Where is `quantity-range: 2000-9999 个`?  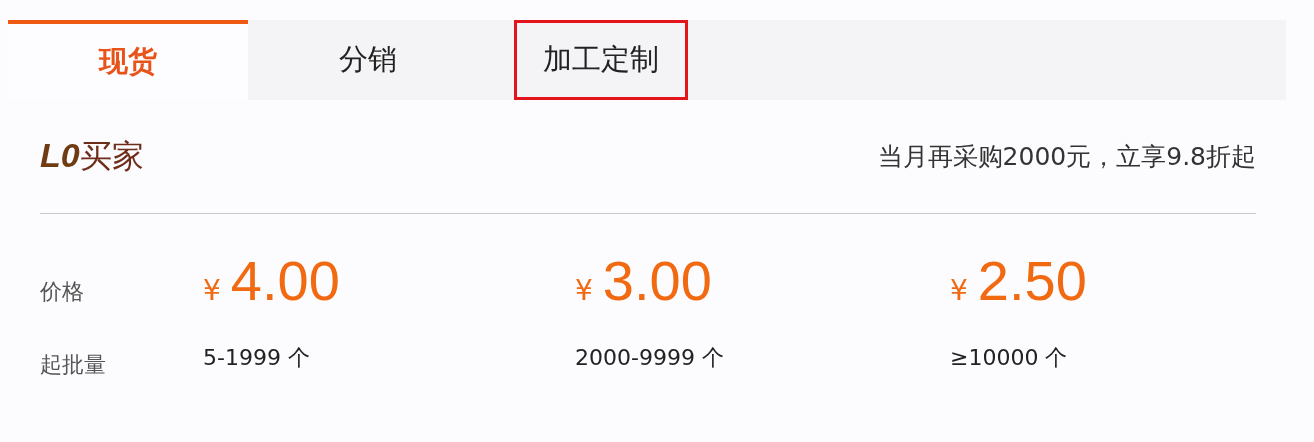 quantity-range: 2000-9999 个 is located at coordinates (649, 357).